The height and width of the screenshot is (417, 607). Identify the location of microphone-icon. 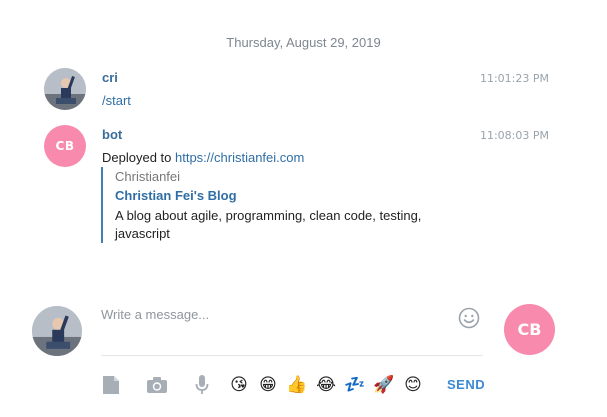
(202, 385).